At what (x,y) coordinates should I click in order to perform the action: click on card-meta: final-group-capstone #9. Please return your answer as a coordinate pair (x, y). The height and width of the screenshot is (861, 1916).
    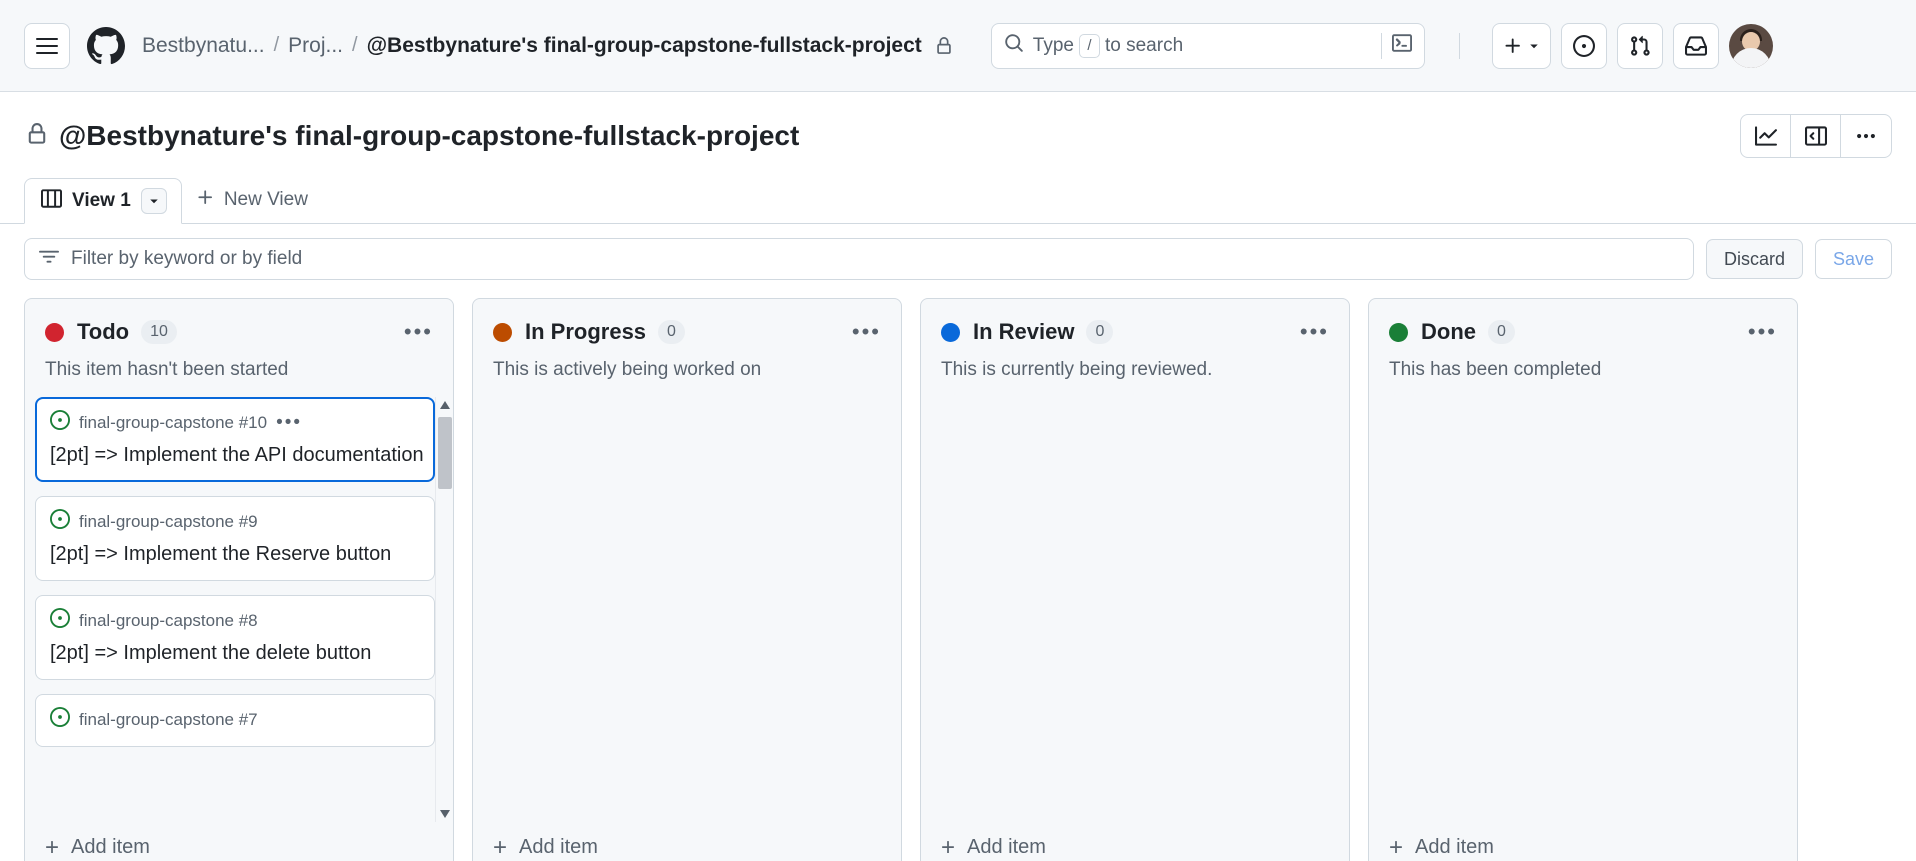
    Looking at the image, I should click on (235, 521).